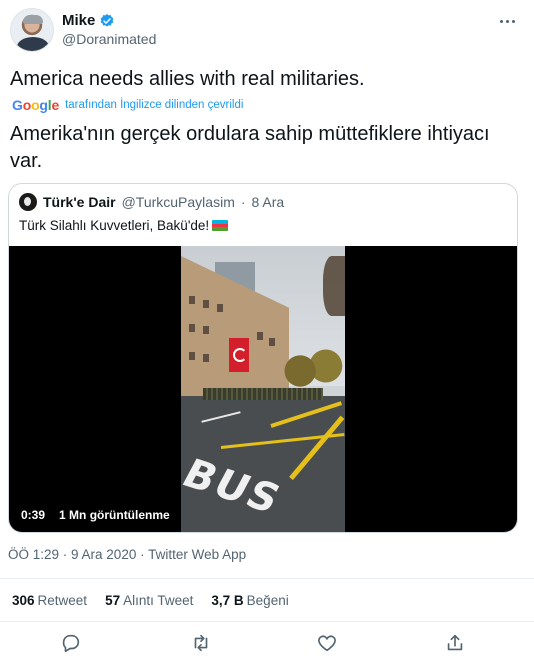  What do you see at coordinates (267, 31) in the screenshot?
I see `tweet-header: Mike @Doranimated` at bounding box center [267, 31].